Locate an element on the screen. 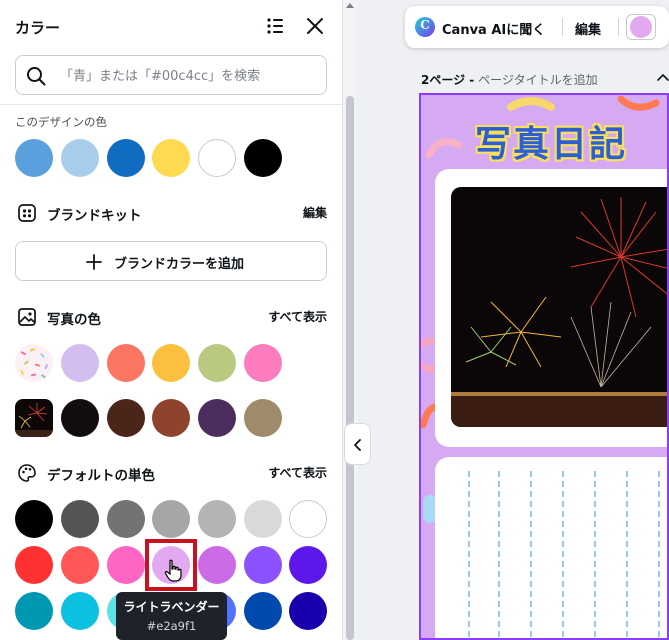  color-search-box is located at coordinates (171, 75).